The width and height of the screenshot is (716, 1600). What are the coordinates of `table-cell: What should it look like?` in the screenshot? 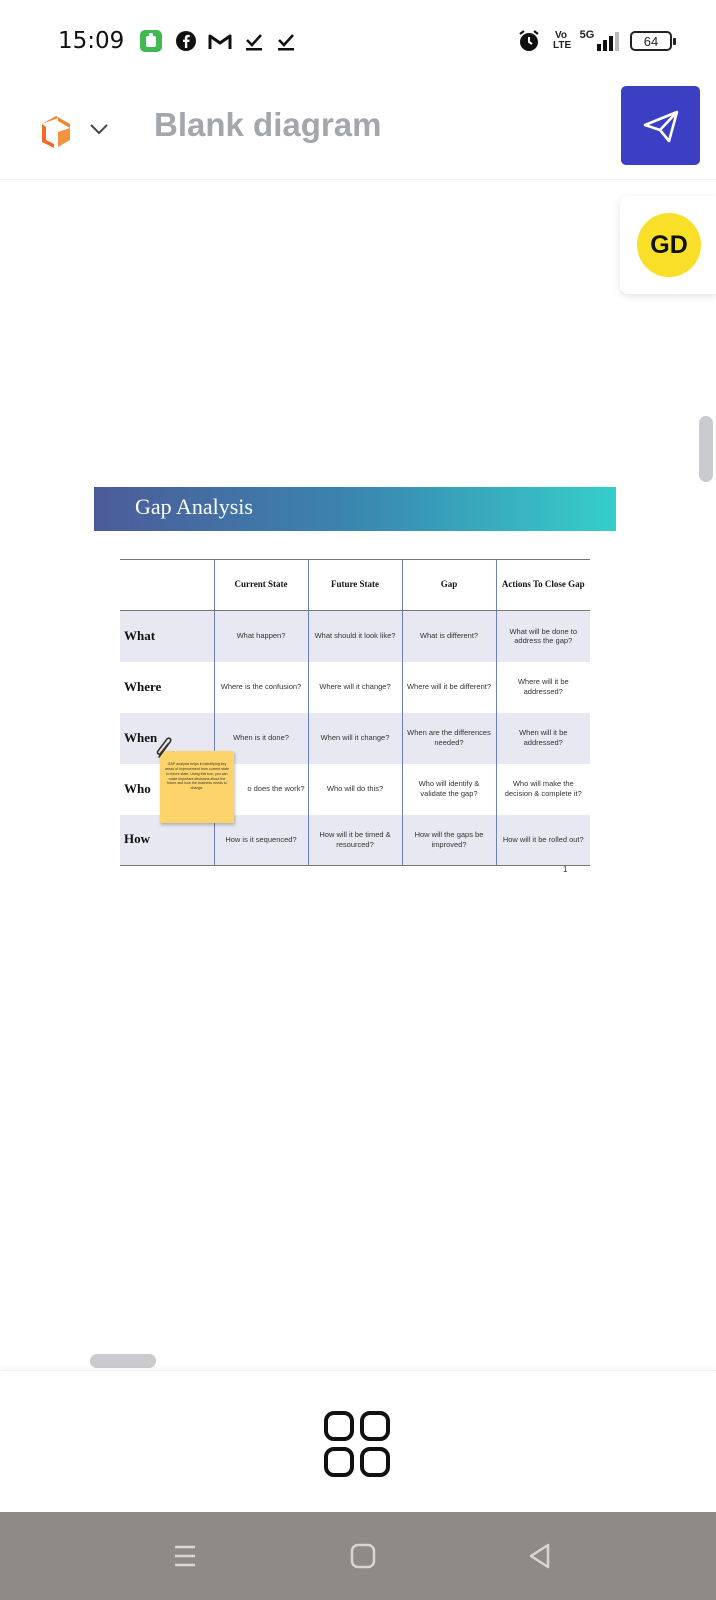 It's located at (354, 636).